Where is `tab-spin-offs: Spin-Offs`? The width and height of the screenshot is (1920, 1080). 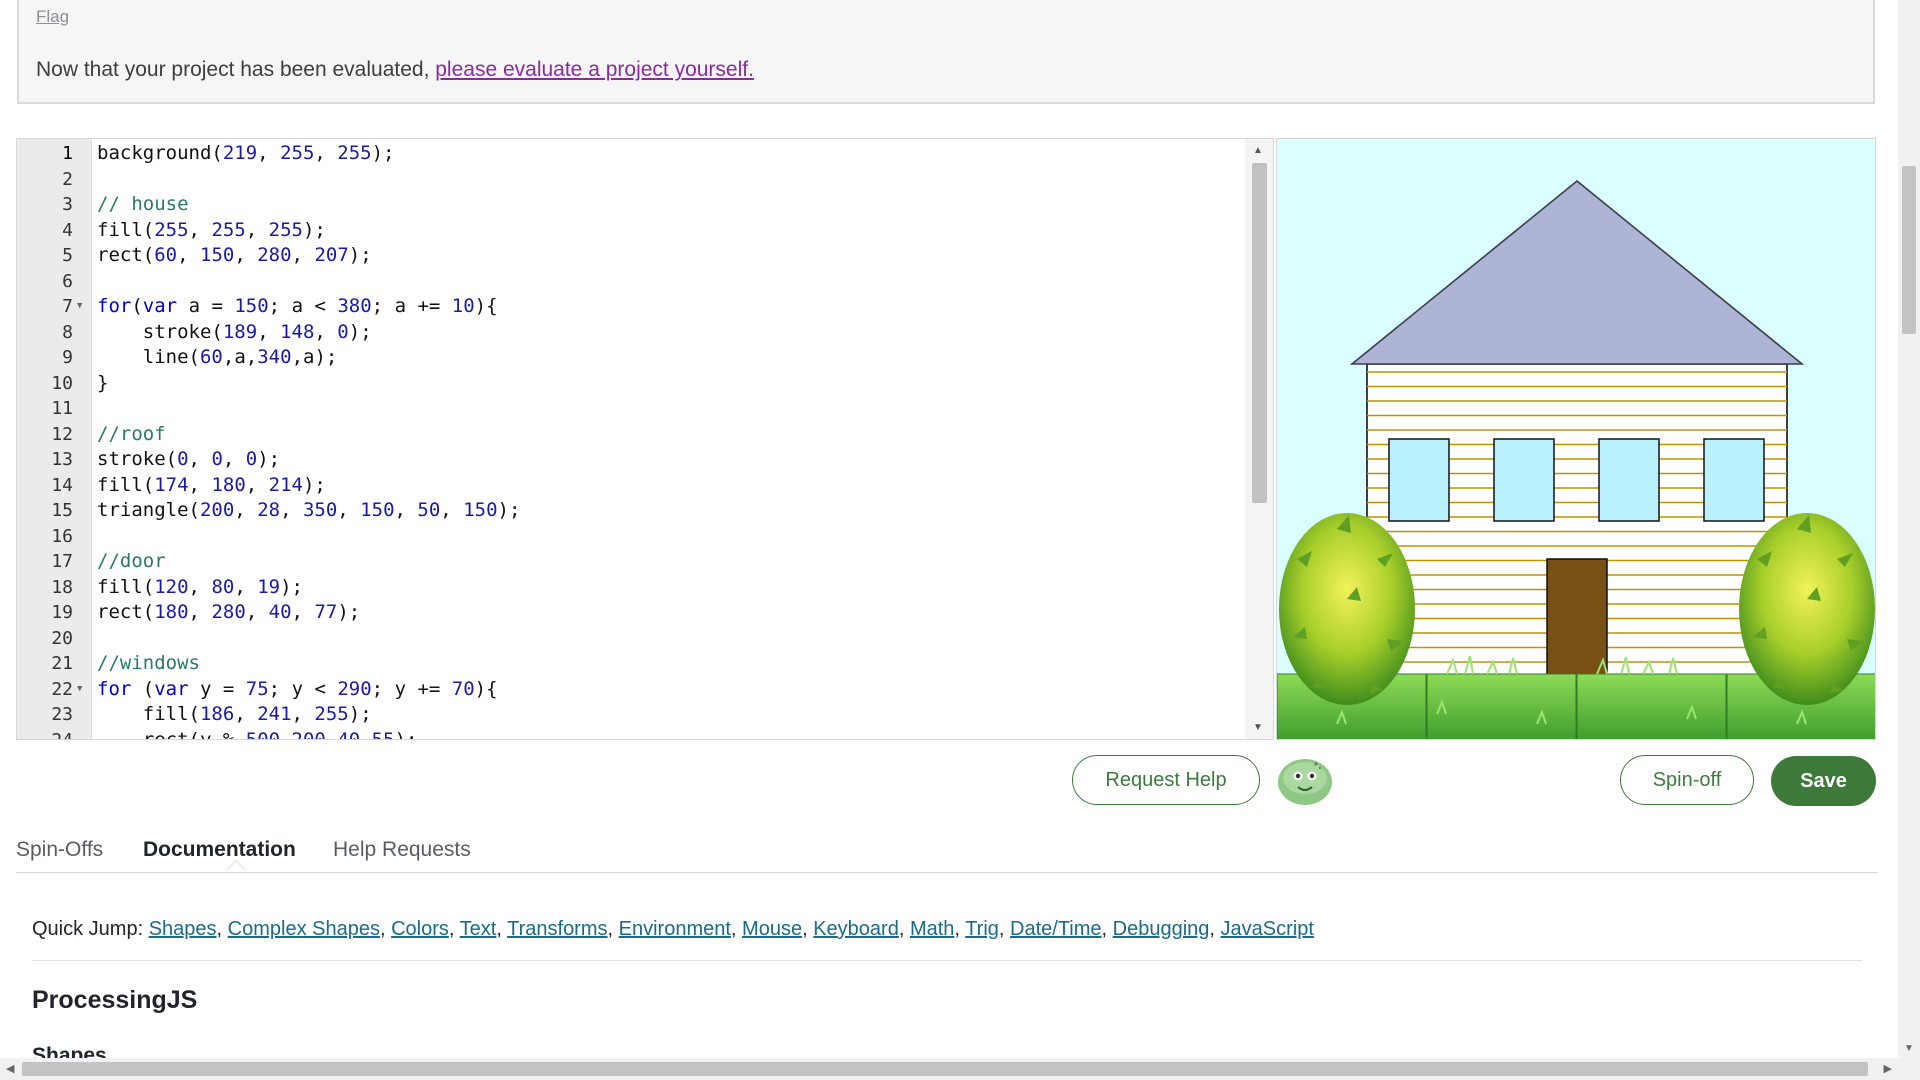
tab-spin-offs: Spin-Offs is located at coordinates (59, 850).